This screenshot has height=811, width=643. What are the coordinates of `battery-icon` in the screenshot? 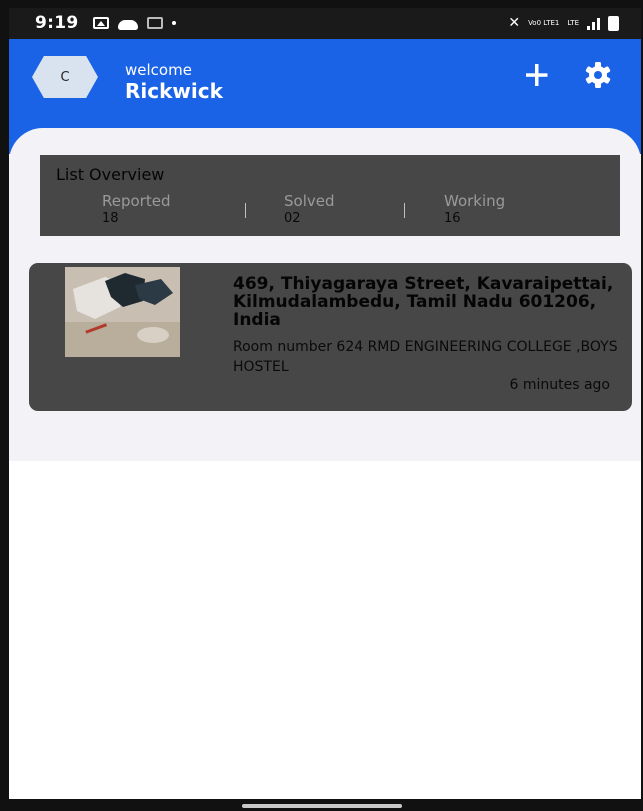 It's located at (613, 23).